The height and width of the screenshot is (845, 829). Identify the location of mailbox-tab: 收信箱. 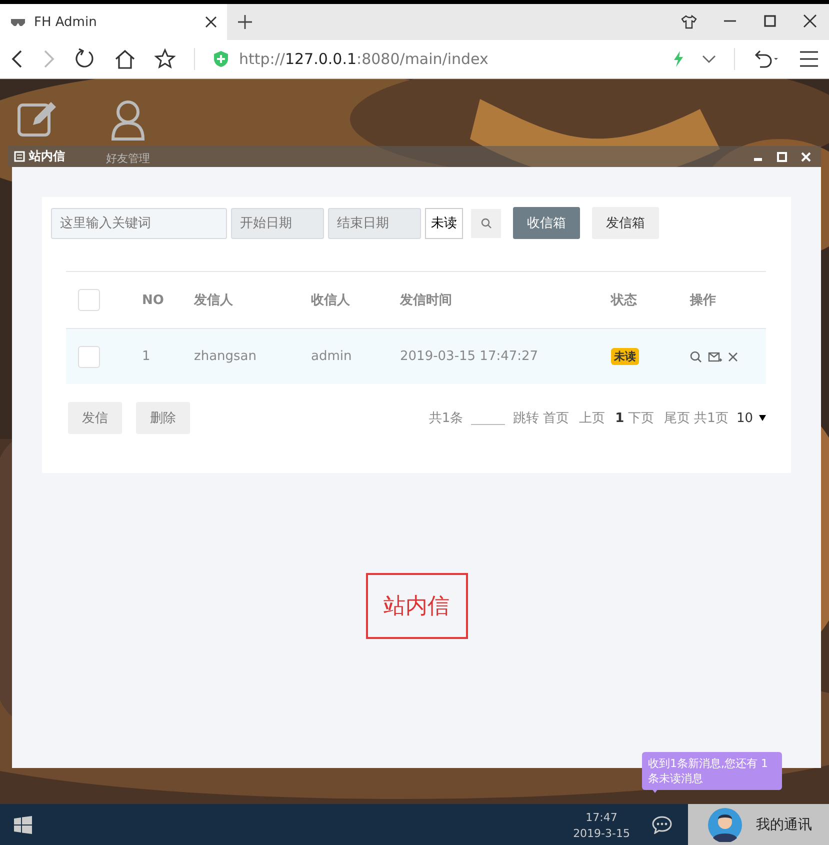
(546, 223).